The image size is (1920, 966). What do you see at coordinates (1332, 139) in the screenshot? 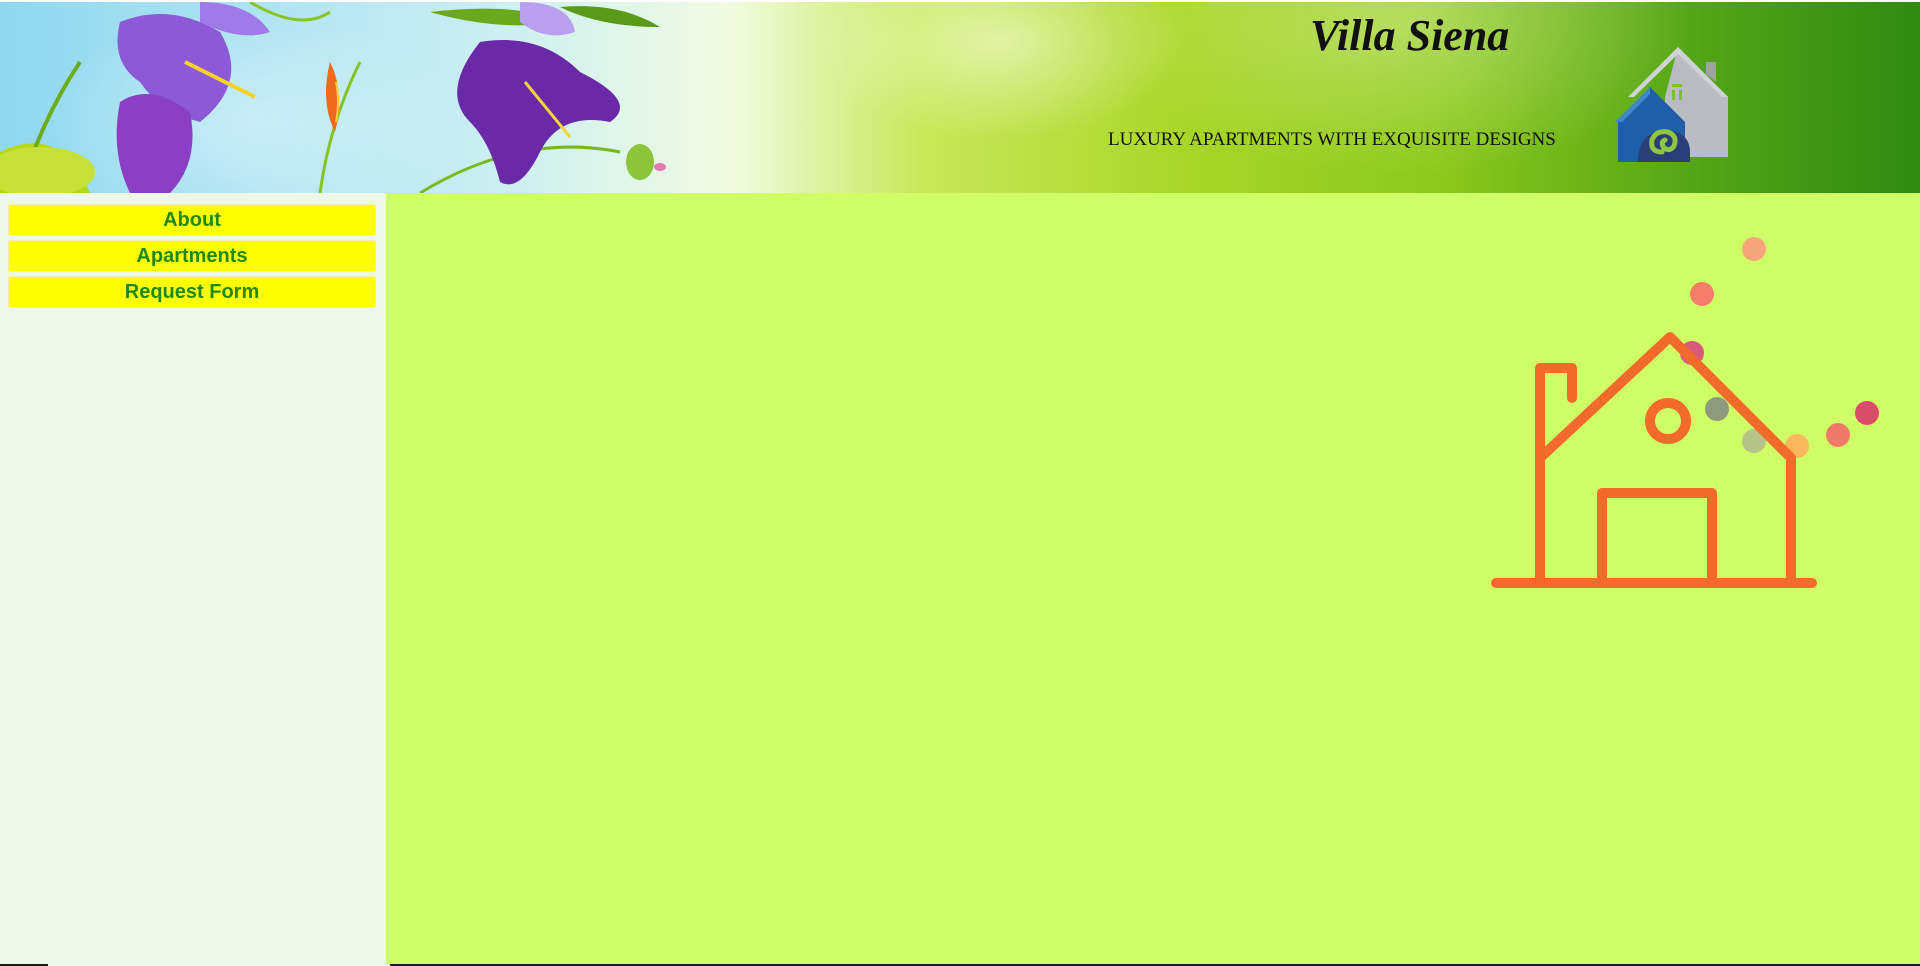
I see `site-tagline: LUXURY APARTMENTS WITH EXQUISITE DESIGNS` at bounding box center [1332, 139].